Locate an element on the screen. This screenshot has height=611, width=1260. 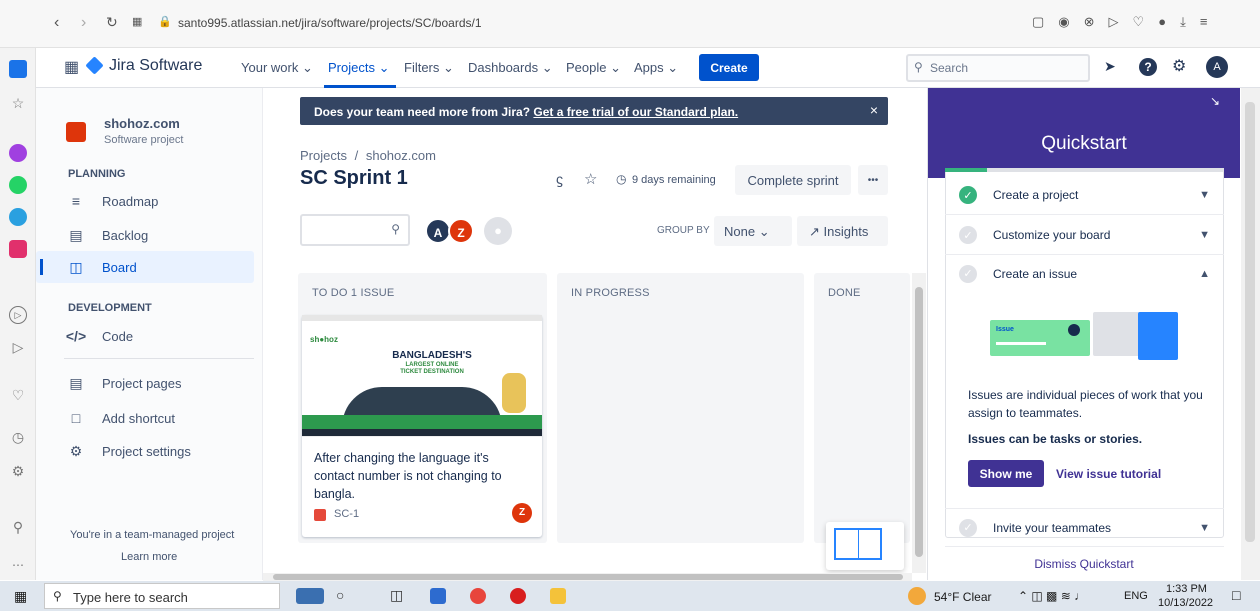
whatsapp-icon is located at coordinates (18, 185).